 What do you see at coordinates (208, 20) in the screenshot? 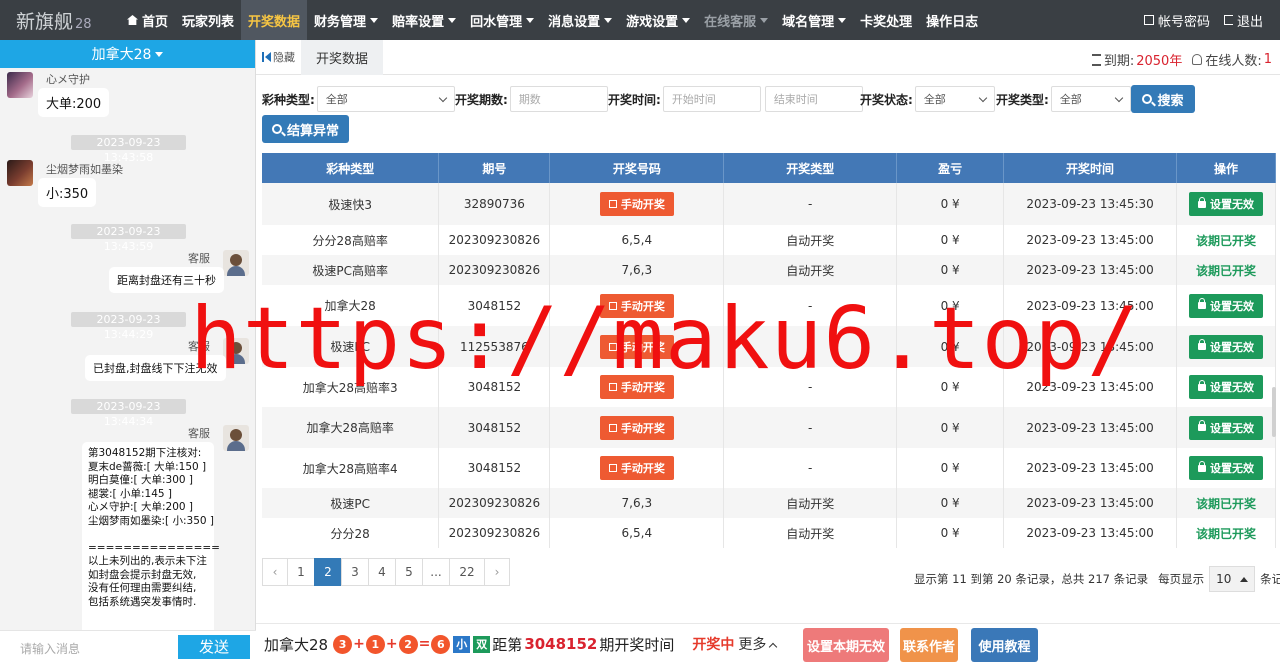
I see `nav-player-list: 玩家列表` at bounding box center [208, 20].